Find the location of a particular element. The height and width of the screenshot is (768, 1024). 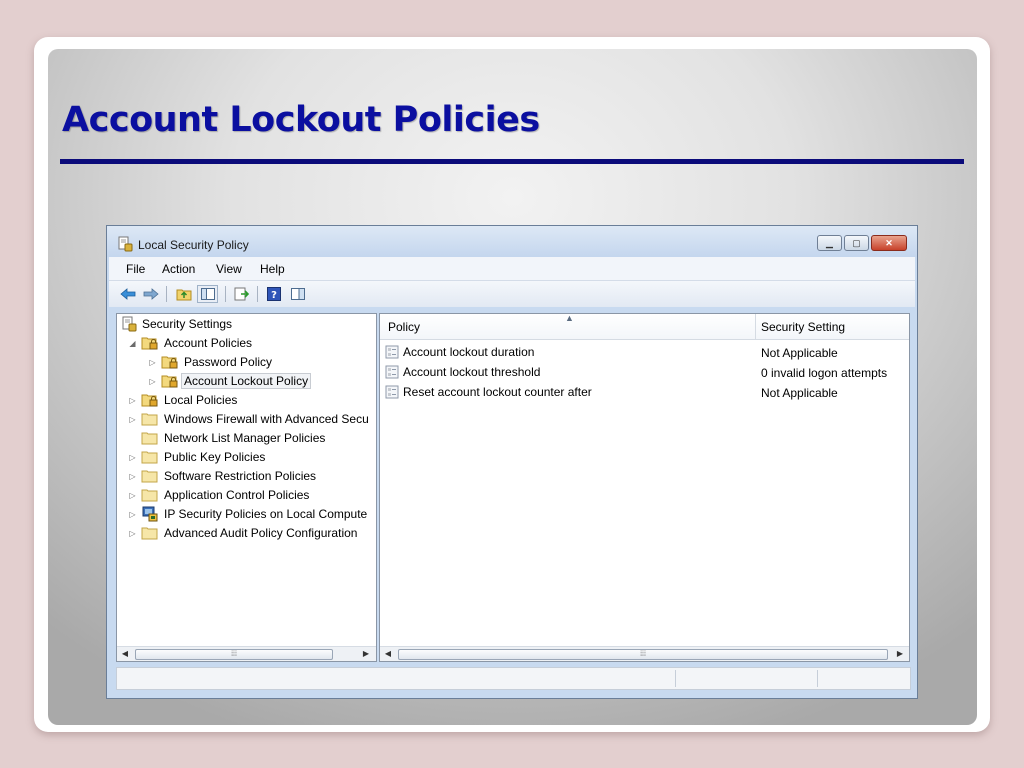

tree-item-ip-security-policies: ▷ IP Security Policies on Local Compute is located at coordinates (247, 514).